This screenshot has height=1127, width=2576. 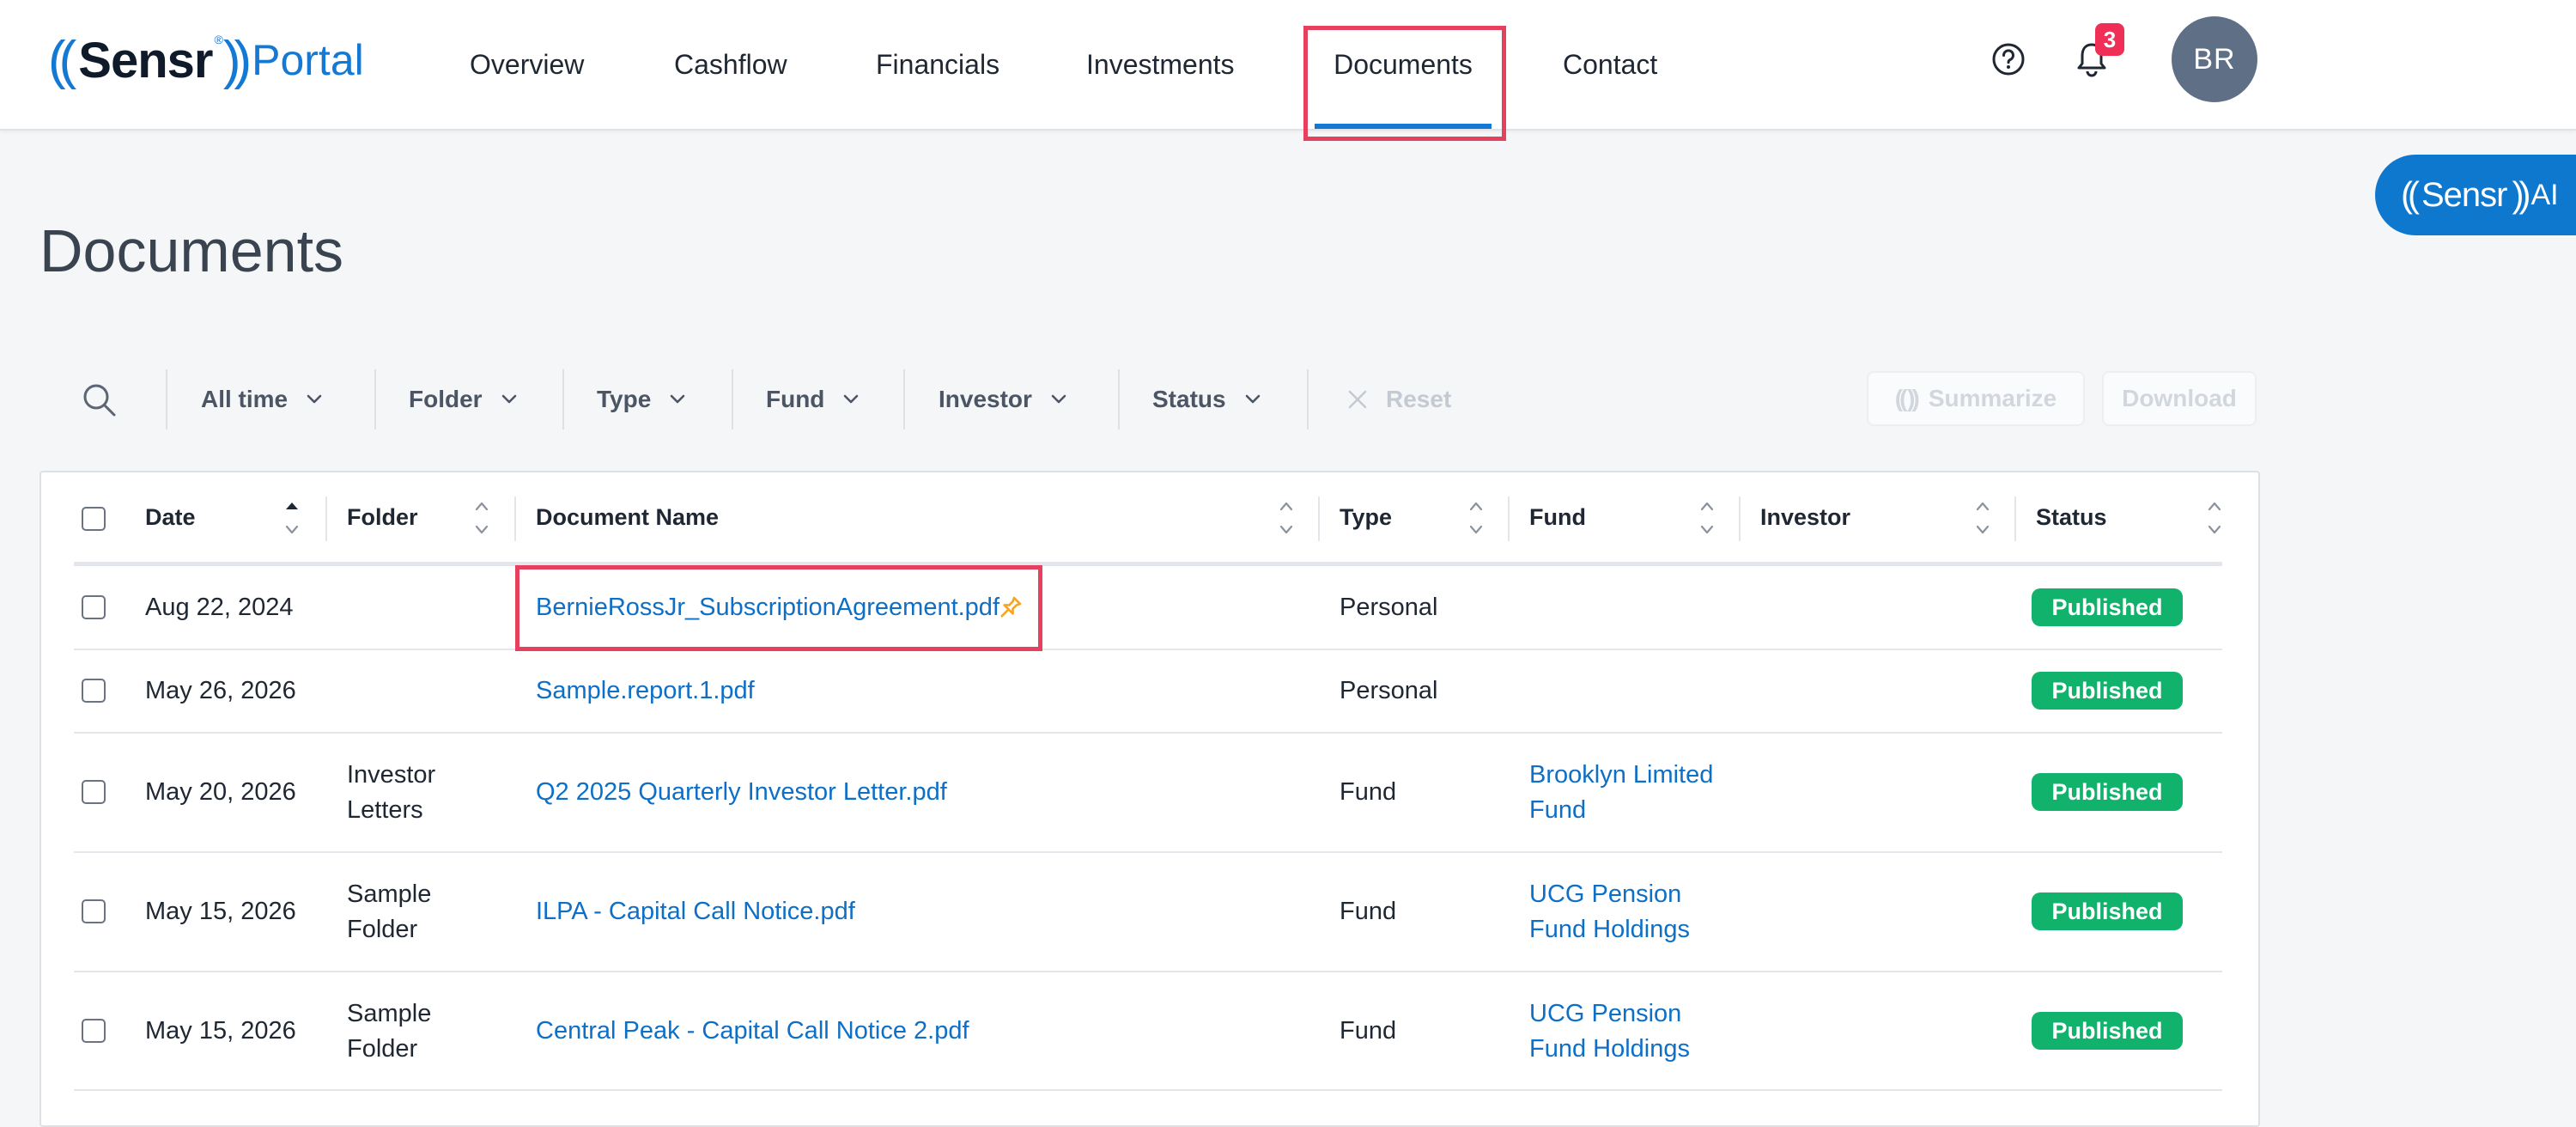 I want to click on help-icon, so click(x=2008, y=59).